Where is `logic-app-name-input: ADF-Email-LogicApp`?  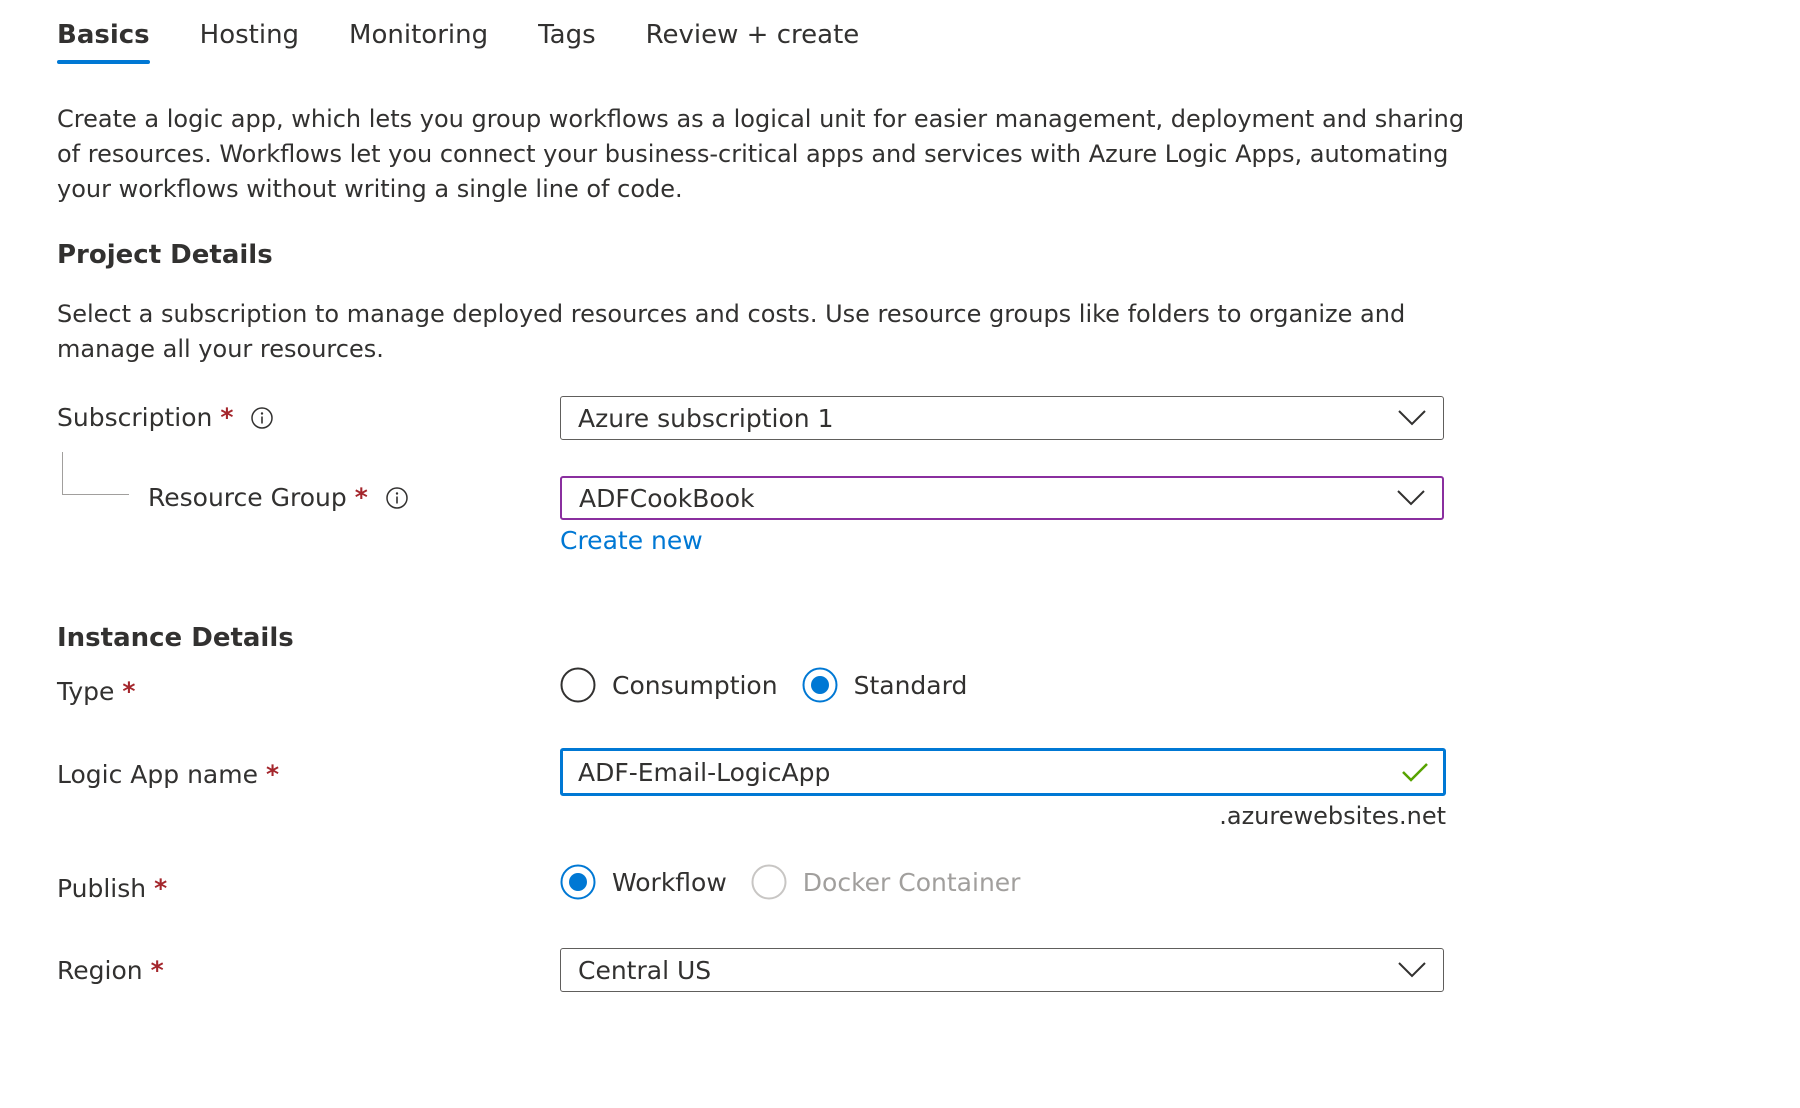 logic-app-name-input: ADF-Email-LogicApp is located at coordinates (1003, 772).